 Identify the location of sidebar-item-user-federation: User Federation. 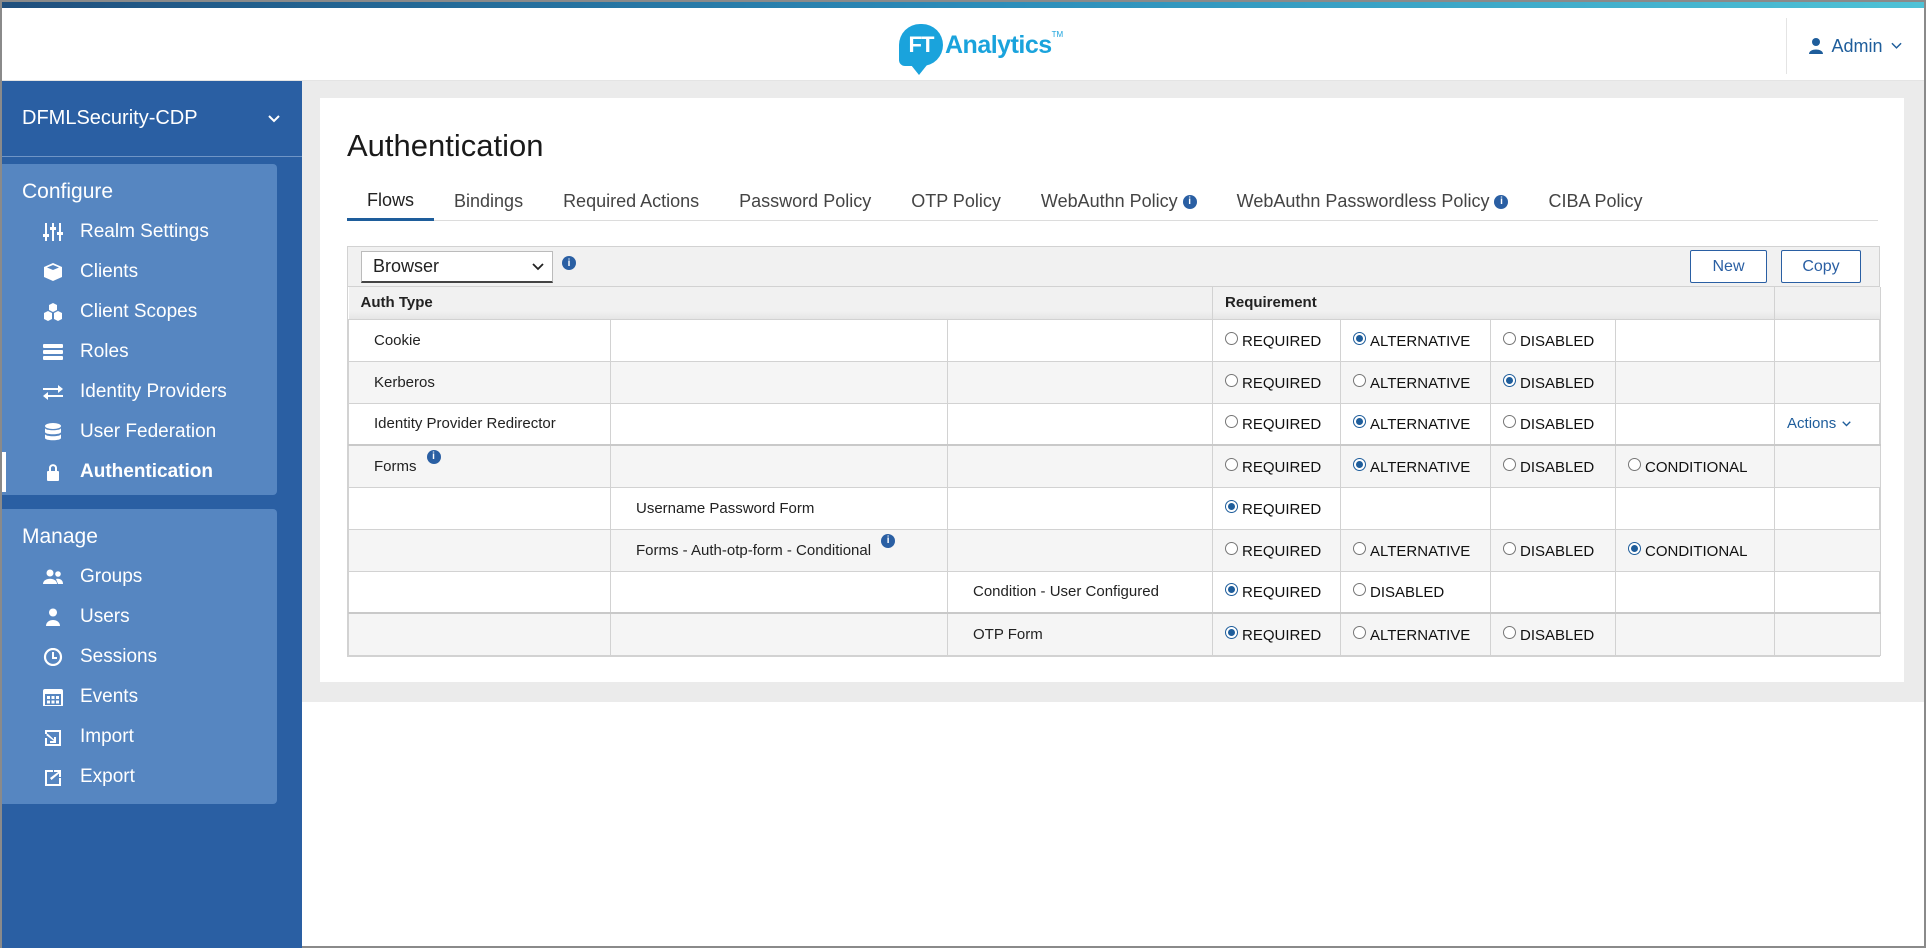
(139, 432).